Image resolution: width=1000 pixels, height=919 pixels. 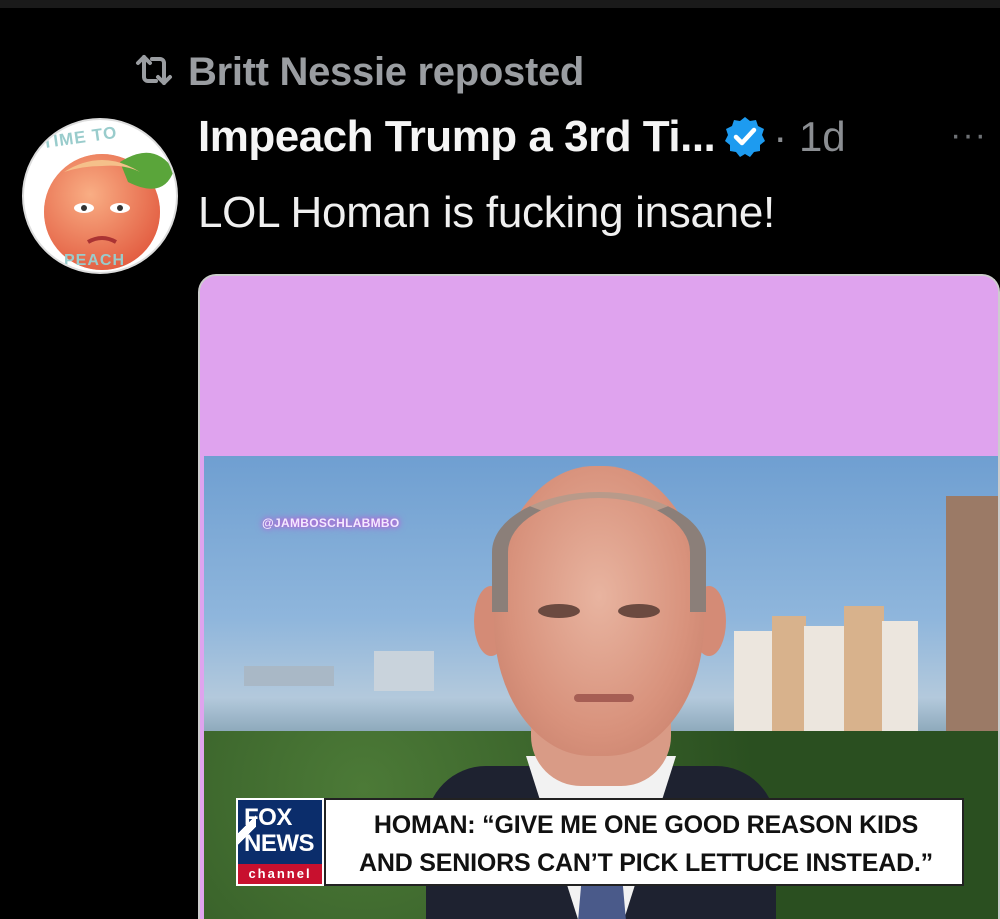 What do you see at coordinates (809, 137) in the screenshot?
I see `post-time: · 1d` at bounding box center [809, 137].